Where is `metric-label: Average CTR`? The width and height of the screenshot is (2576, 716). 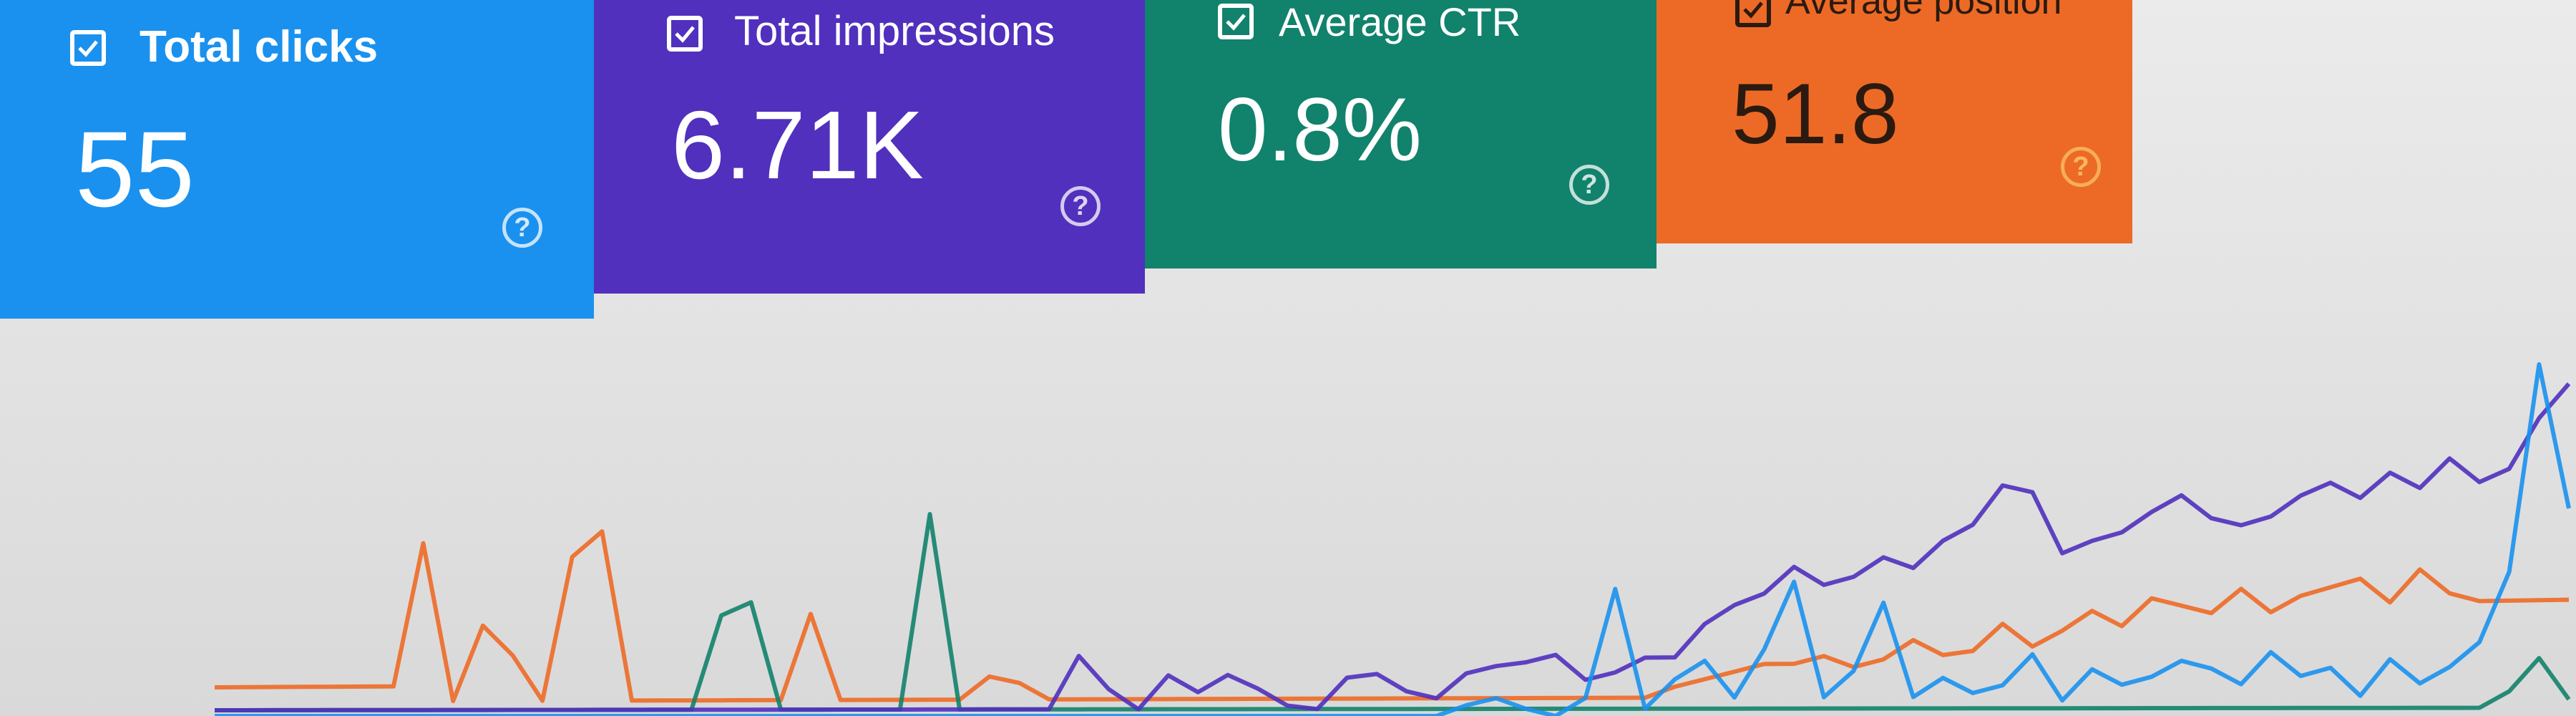
metric-label: Average CTR is located at coordinates (1400, 22).